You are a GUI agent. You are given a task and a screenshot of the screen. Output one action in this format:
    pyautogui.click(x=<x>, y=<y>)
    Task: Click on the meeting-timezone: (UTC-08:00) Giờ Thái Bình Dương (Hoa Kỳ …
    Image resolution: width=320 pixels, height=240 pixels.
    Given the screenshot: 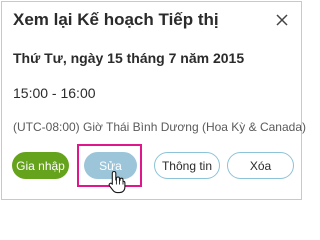 What is the action you would take?
    pyautogui.click(x=159, y=127)
    